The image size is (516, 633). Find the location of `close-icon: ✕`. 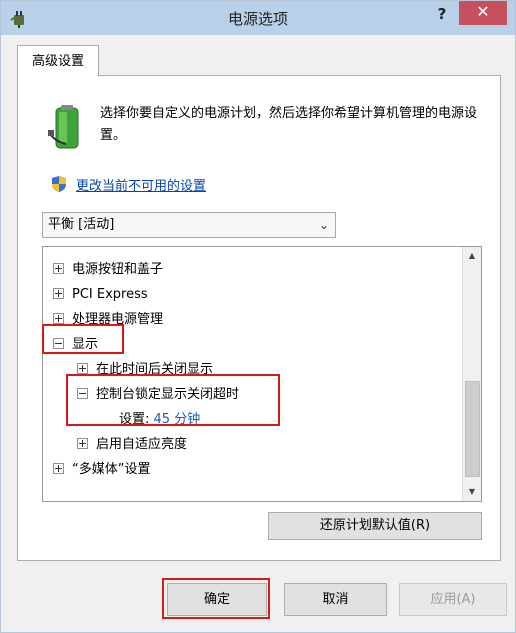

close-icon: ✕ is located at coordinates (483, 11).